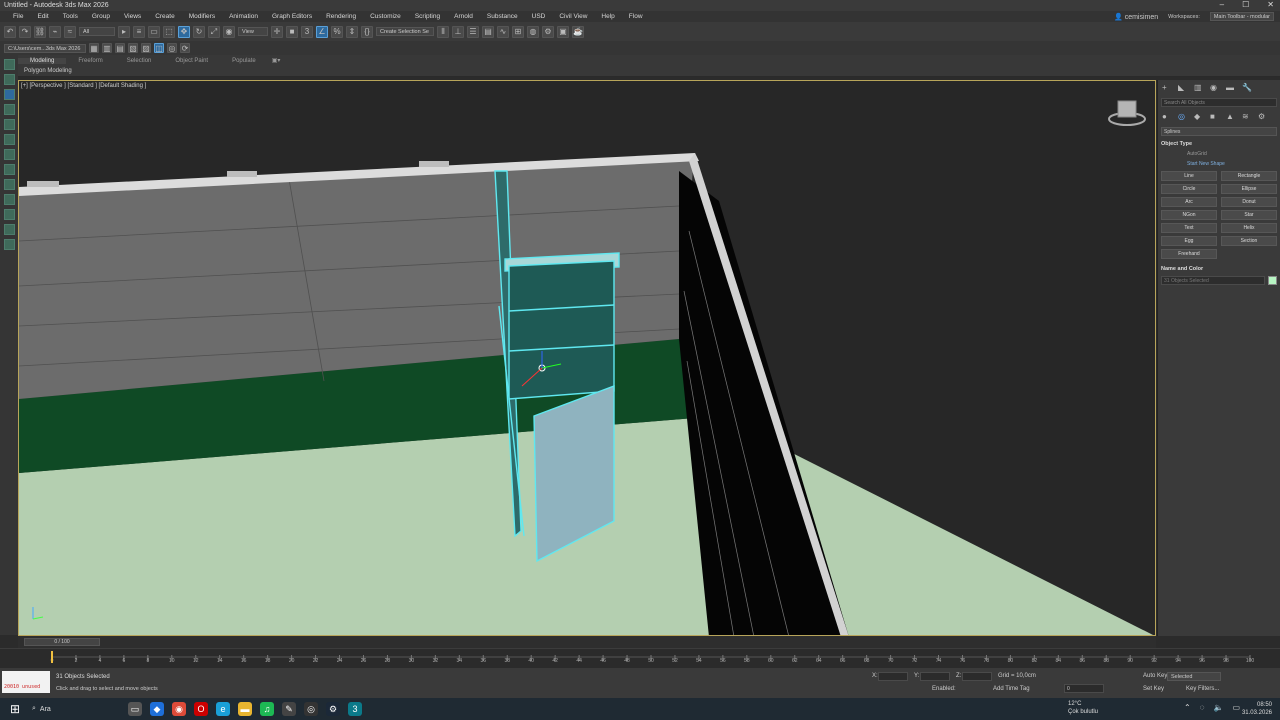 This screenshot has width=1280, height=720. I want to click on menu-rendering: Rendering, so click(341, 16).